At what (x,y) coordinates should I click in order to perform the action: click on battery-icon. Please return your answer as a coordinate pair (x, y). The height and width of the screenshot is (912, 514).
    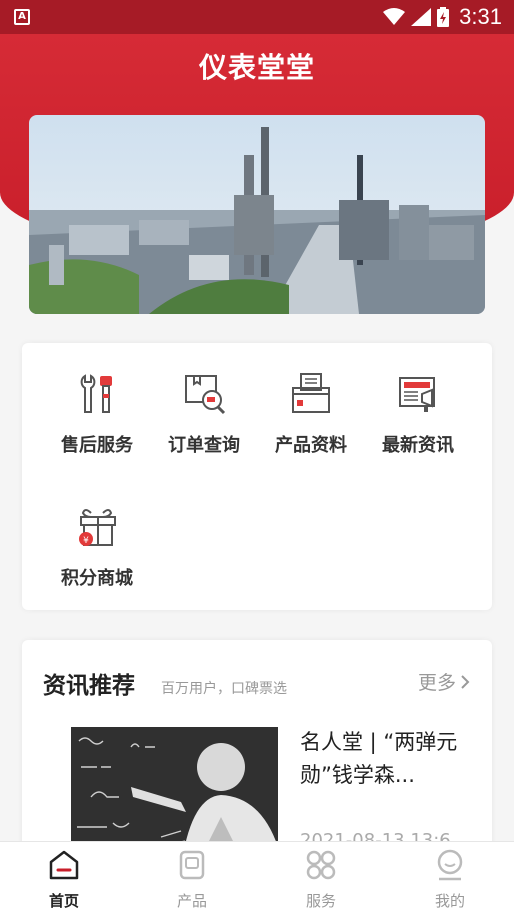
    Looking at the image, I should click on (443, 17).